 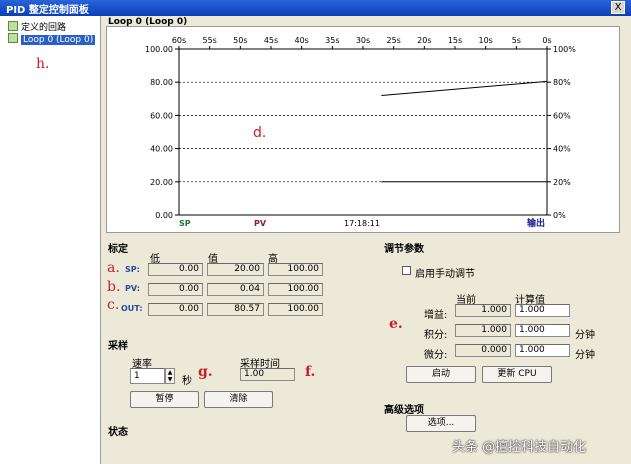 I want to click on sp-high-field: 100.00, so click(x=295, y=269).